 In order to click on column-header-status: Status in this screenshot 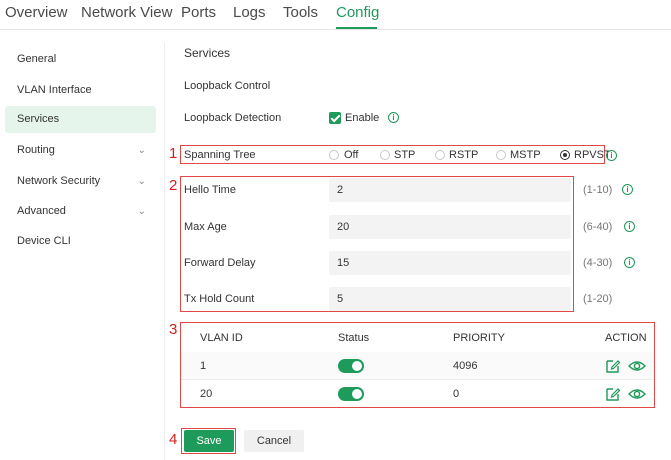, I will do `click(354, 338)`.